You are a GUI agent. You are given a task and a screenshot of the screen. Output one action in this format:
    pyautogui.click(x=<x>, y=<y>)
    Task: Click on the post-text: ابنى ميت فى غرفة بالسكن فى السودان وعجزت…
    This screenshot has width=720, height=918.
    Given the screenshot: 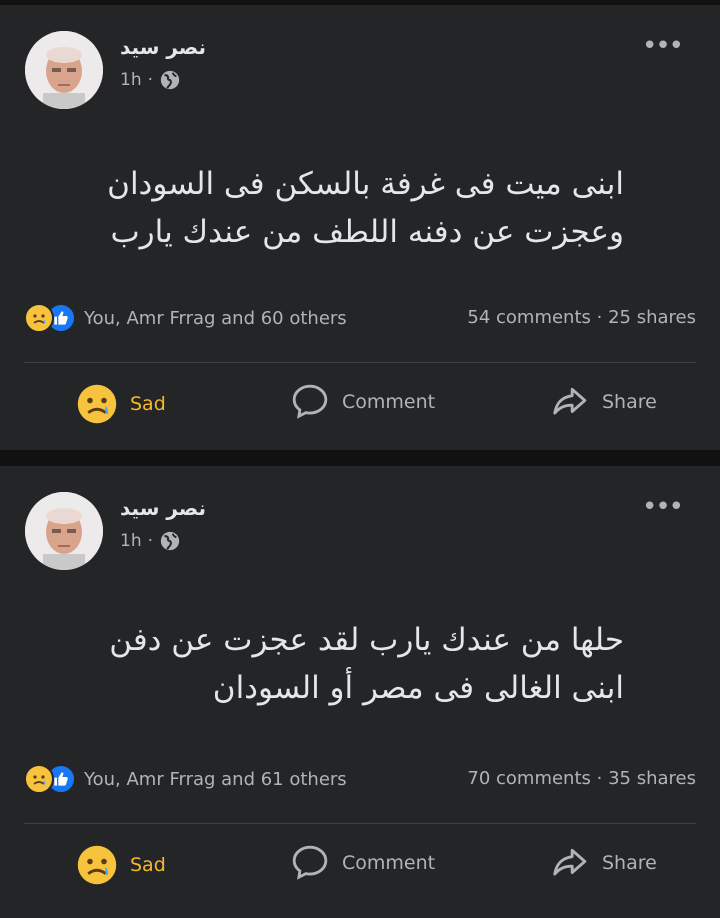 What is the action you would take?
    pyautogui.click(x=365, y=208)
    